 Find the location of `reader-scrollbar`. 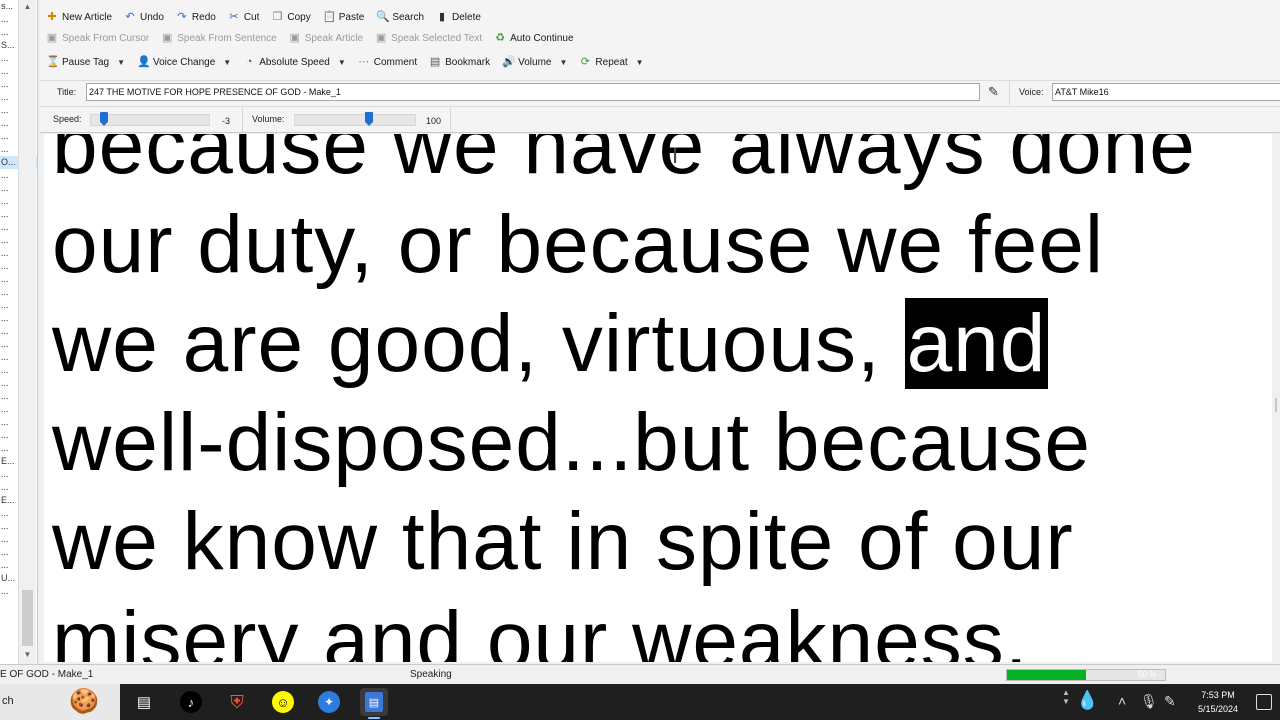

reader-scrollbar is located at coordinates (1276, 398).